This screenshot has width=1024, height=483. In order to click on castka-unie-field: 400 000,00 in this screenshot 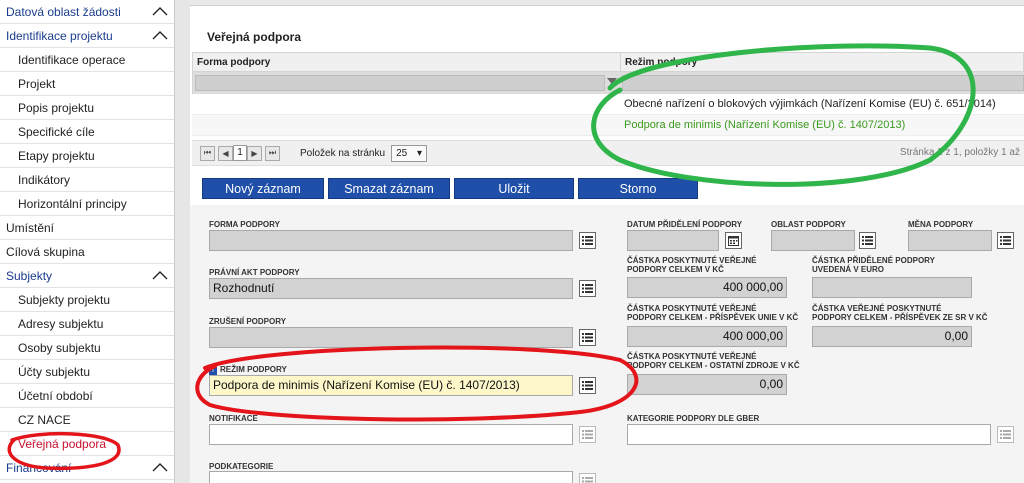, I will do `click(707, 336)`.